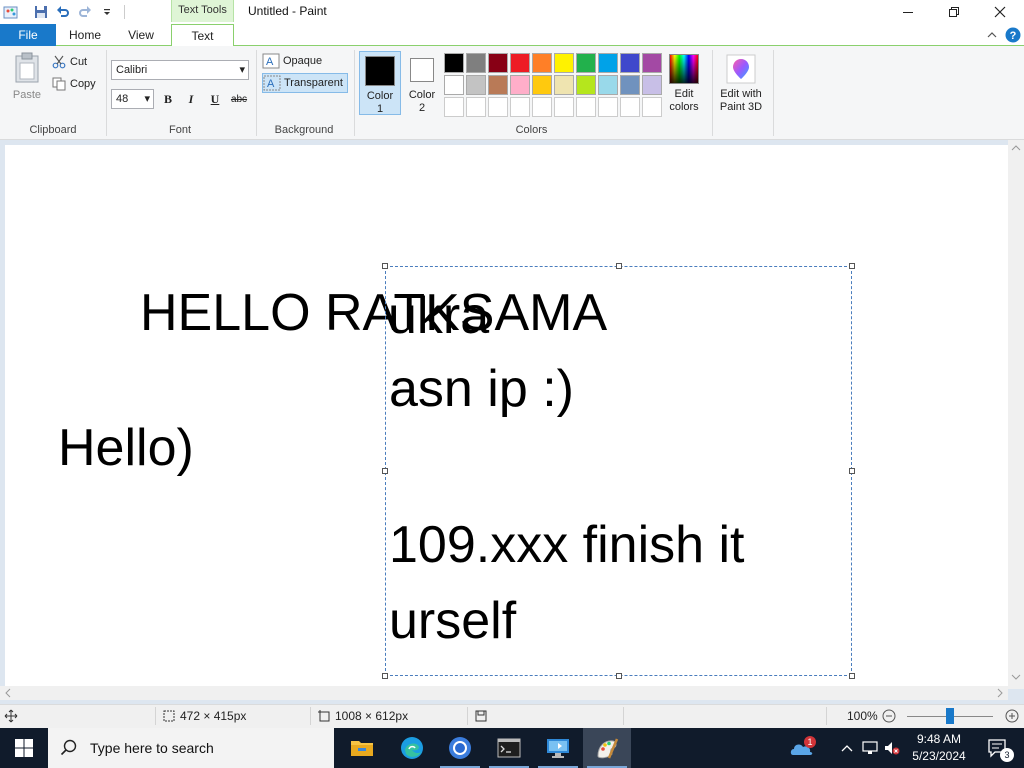 The height and width of the screenshot is (768, 1024). What do you see at coordinates (992, 35) in the screenshot?
I see `collapse-ribbon-icon` at bounding box center [992, 35].